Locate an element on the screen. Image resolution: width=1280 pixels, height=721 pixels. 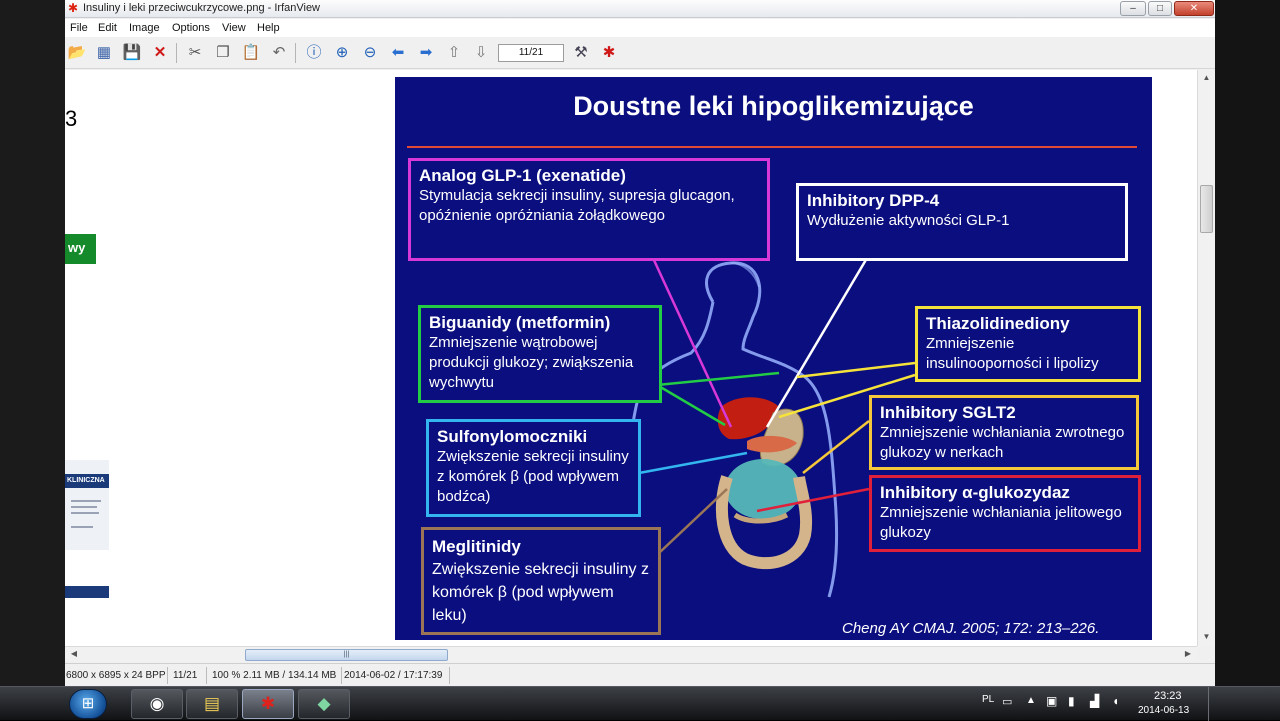
next-icon: ➡ is located at coordinates (426, 53).